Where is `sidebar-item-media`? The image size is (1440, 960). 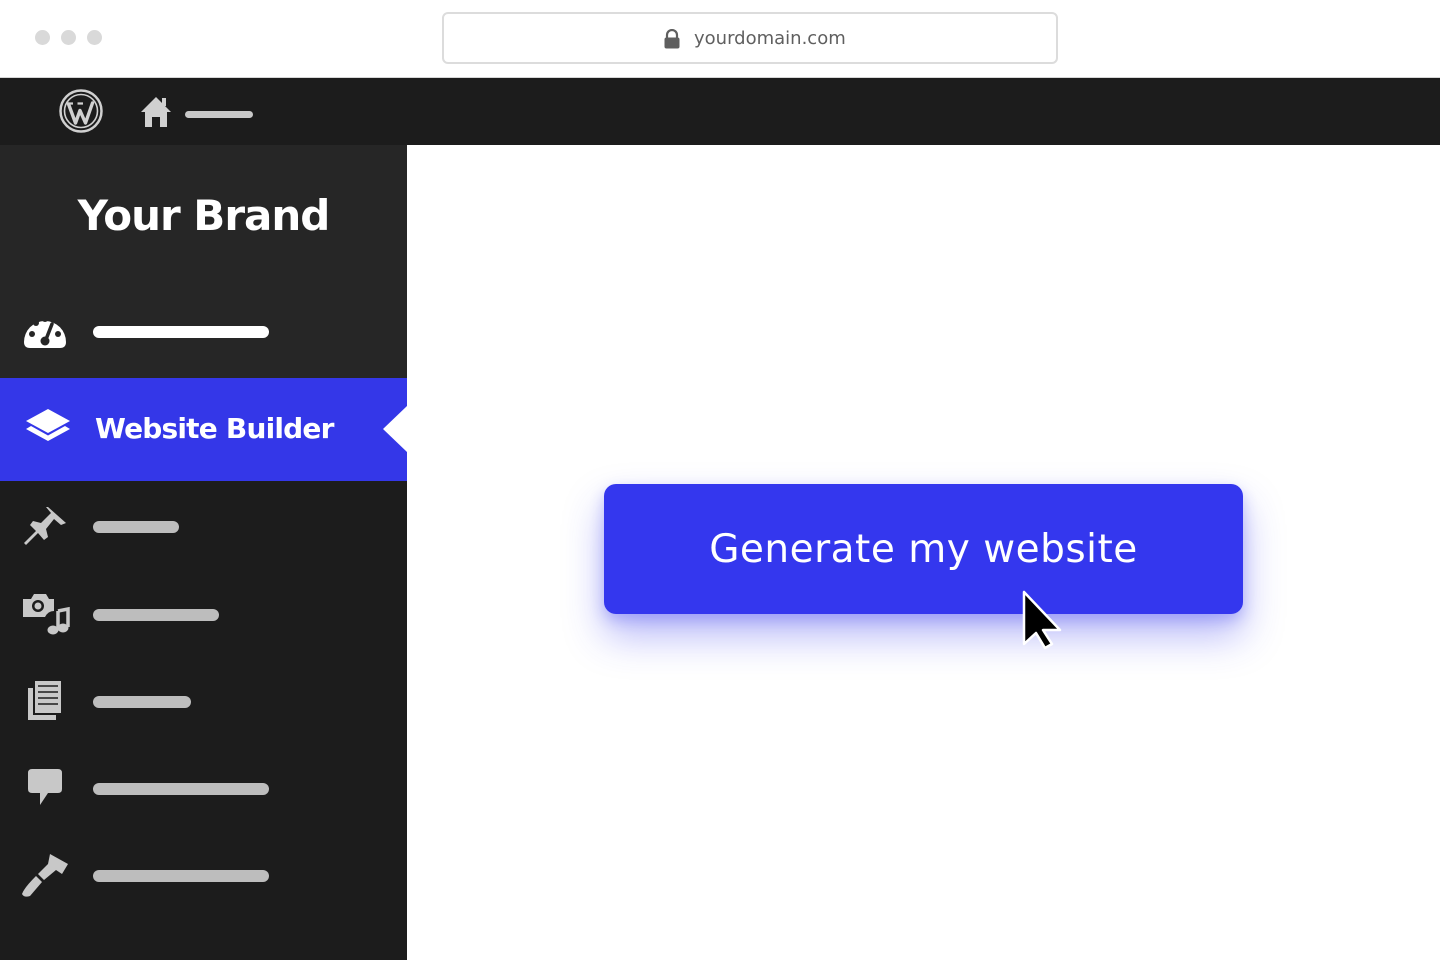
sidebar-item-media is located at coordinates (203, 613).